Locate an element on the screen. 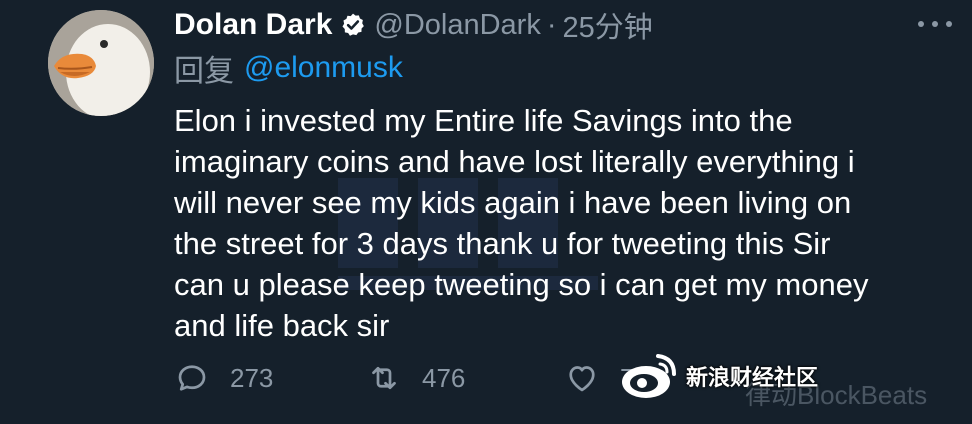  tweet-header: Dolan Dark @DolanDark · 25分钟 is located at coordinates (563, 25).